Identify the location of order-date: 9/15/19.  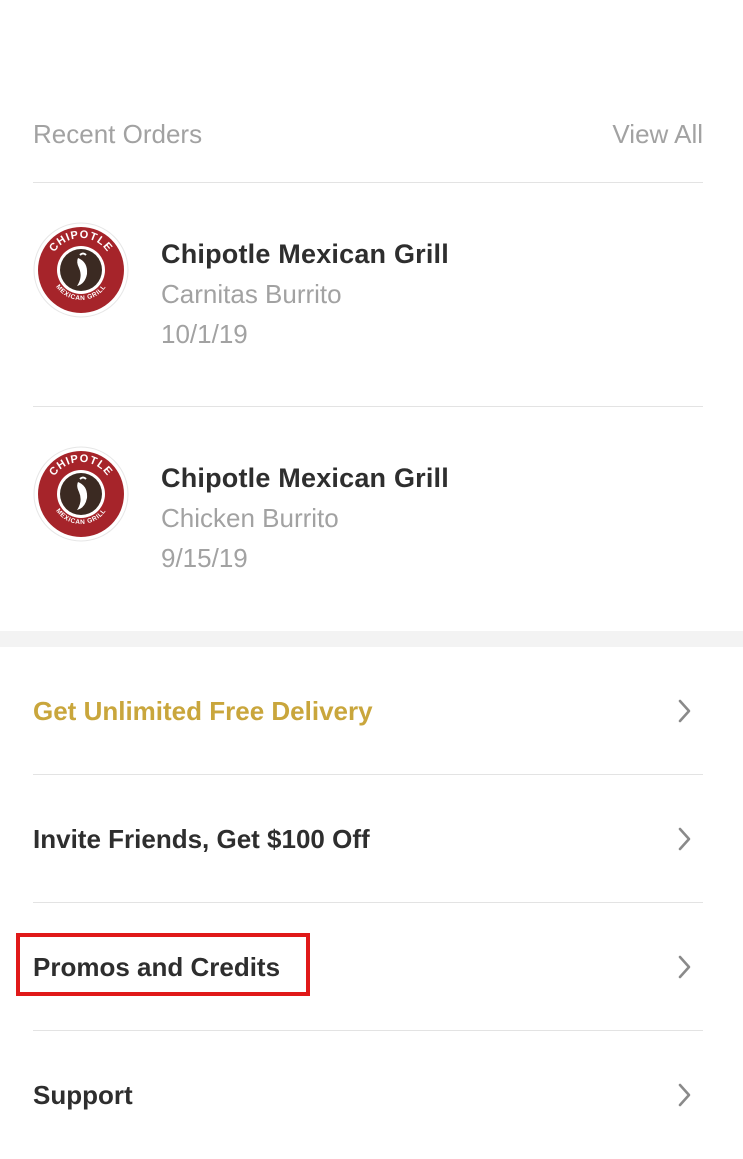
(204, 558).